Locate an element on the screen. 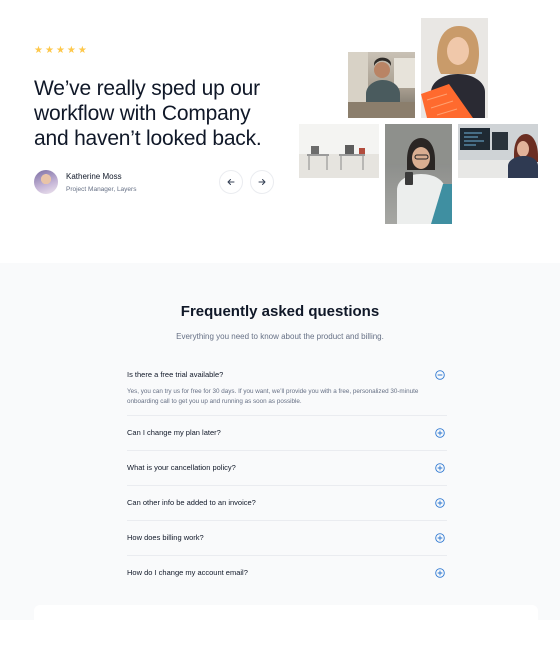 This screenshot has height=645, width=560. photo-office-desks is located at coordinates (339, 151).